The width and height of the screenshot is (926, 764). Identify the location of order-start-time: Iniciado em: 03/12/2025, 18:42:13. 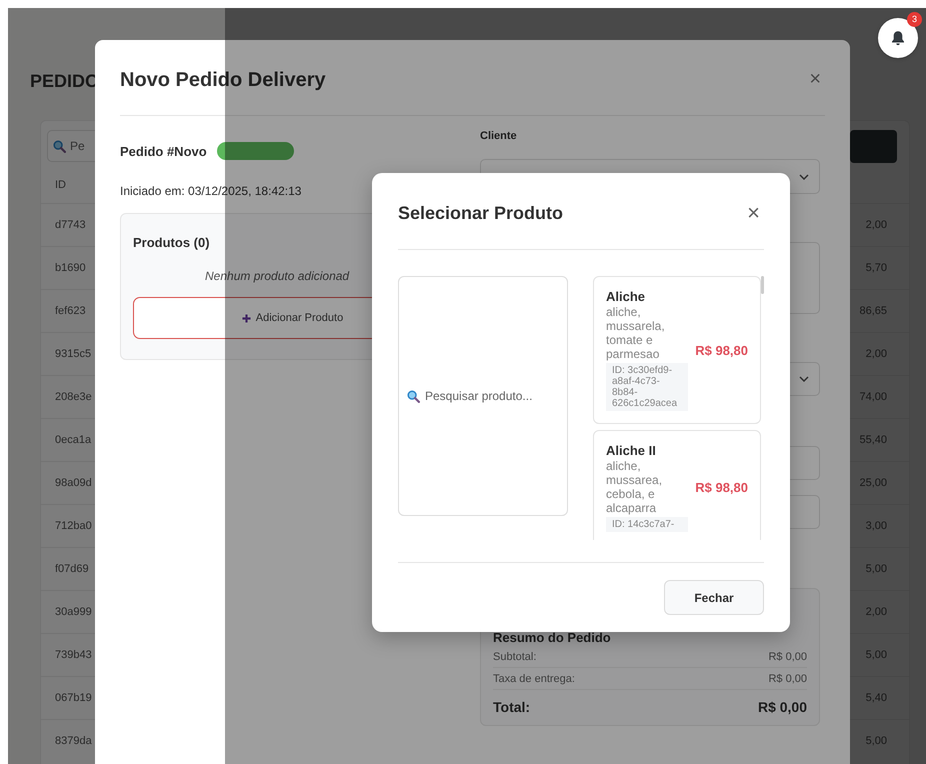
(211, 191).